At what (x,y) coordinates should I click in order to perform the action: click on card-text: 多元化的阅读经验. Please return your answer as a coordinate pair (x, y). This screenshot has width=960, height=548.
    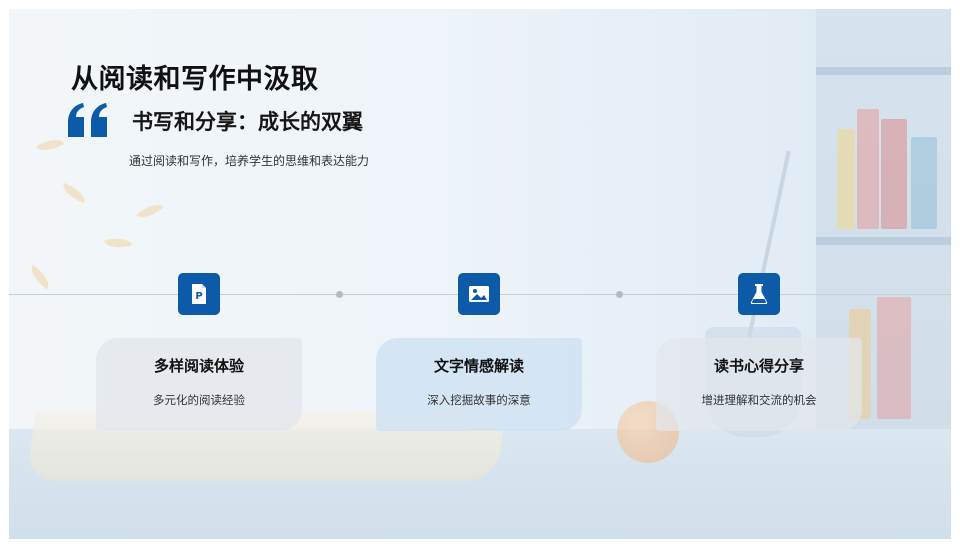
    Looking at the image, I should click on (199, 400).